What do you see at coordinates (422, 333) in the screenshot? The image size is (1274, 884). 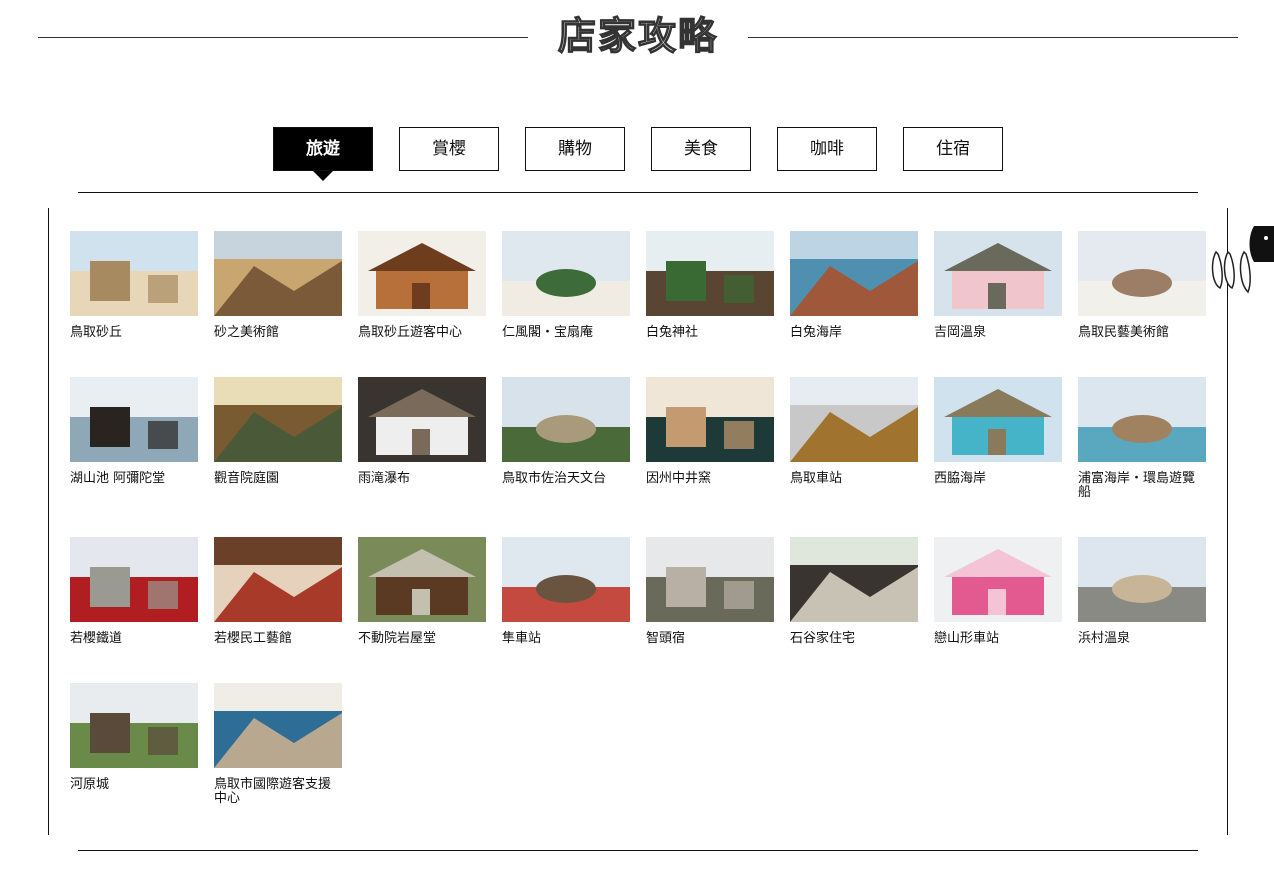 I see `spot-name: 鳥取砂丘遊客中心` at bounding box center [422, 333].